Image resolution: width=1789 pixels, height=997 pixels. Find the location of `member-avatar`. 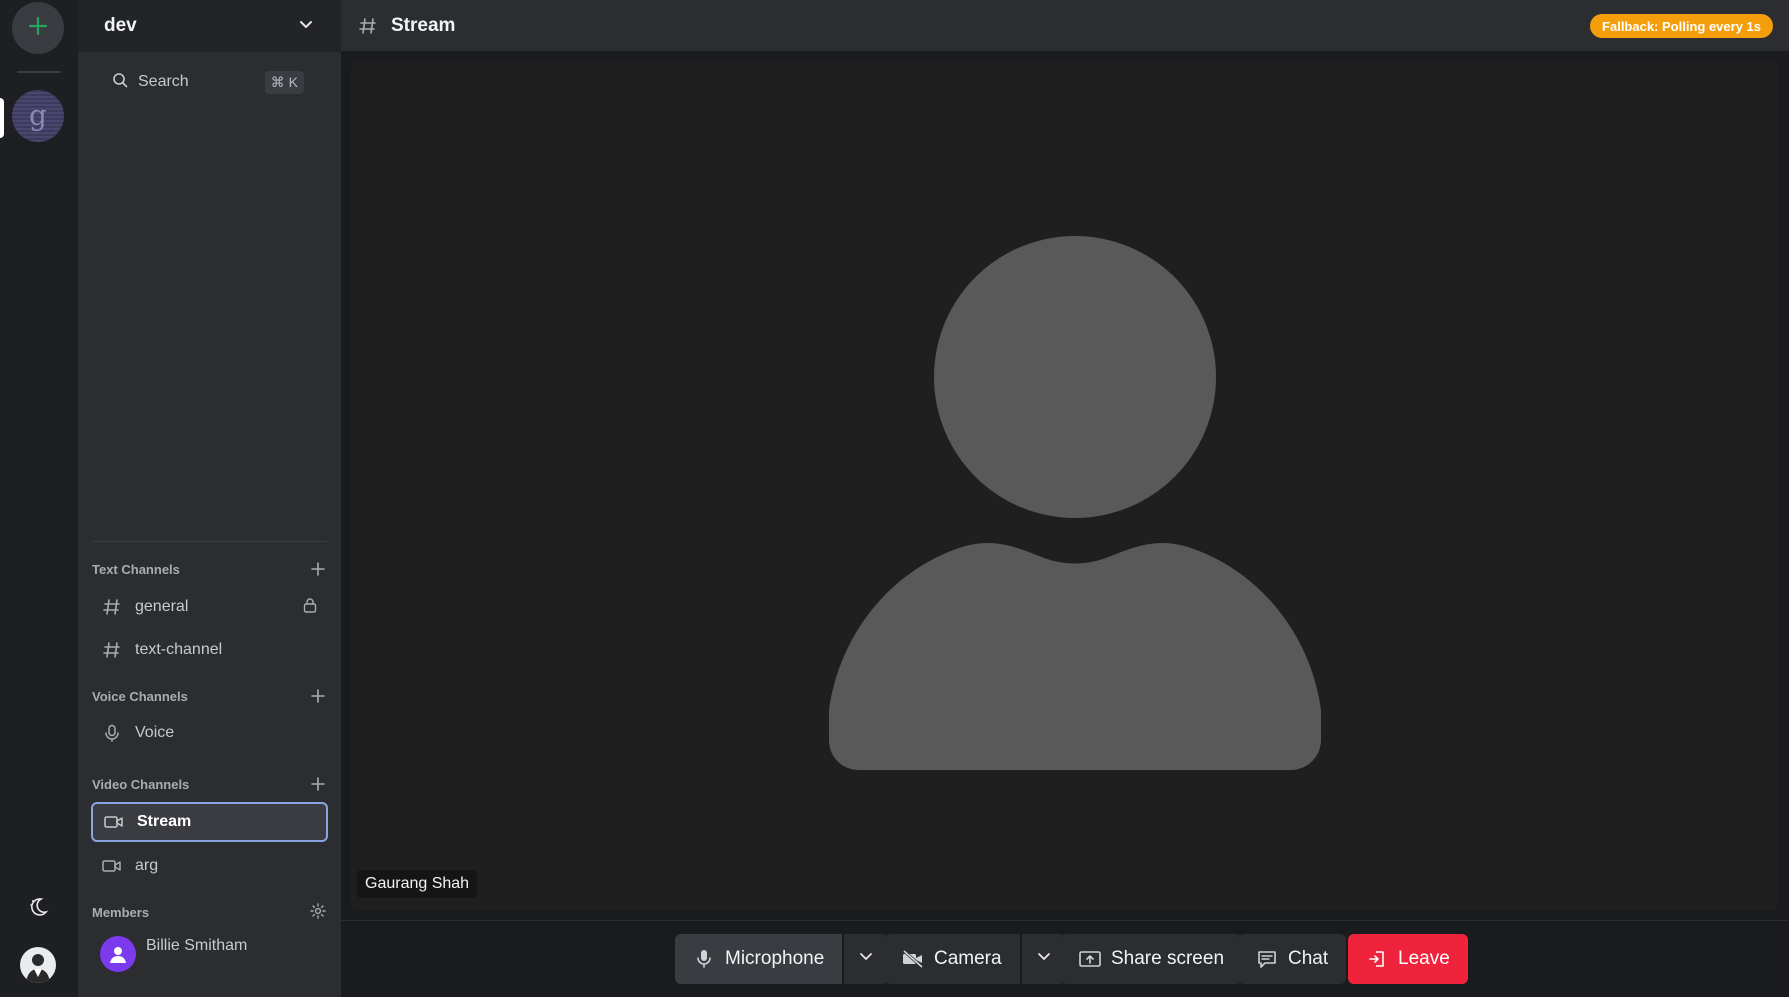

member-avatar is located at coordinates (118, 954).